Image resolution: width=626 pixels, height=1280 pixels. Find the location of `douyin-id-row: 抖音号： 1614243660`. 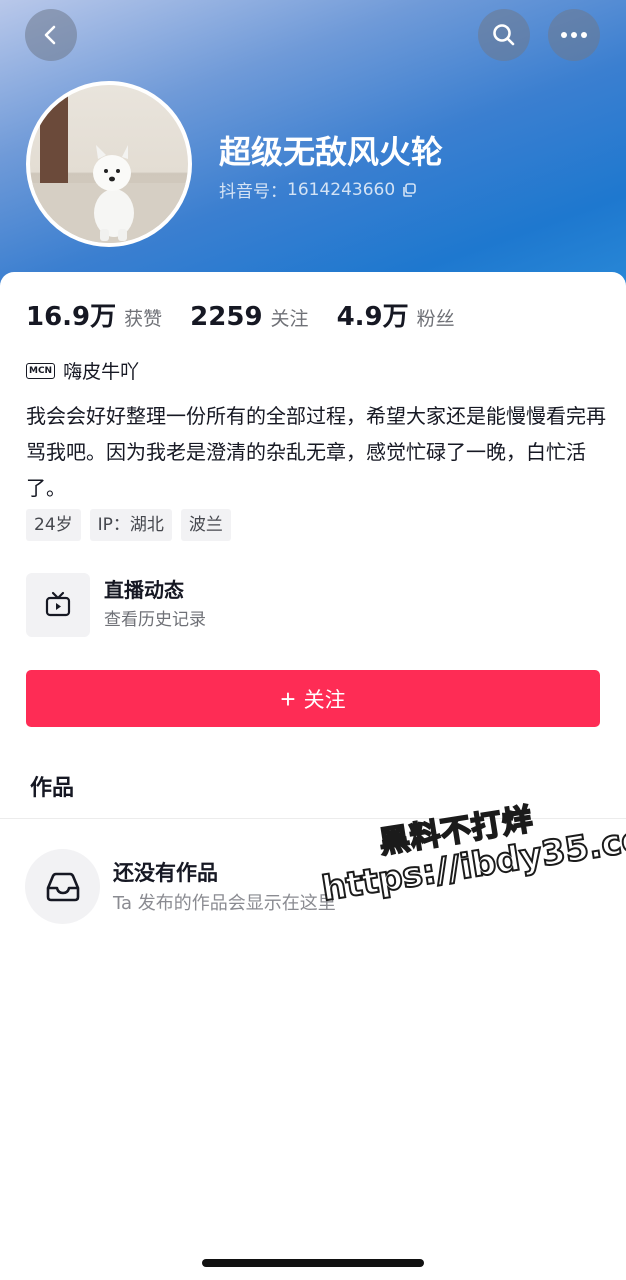

douyin-id-row: 抖音号： 1614243660 is located at coordinates (318, 189).